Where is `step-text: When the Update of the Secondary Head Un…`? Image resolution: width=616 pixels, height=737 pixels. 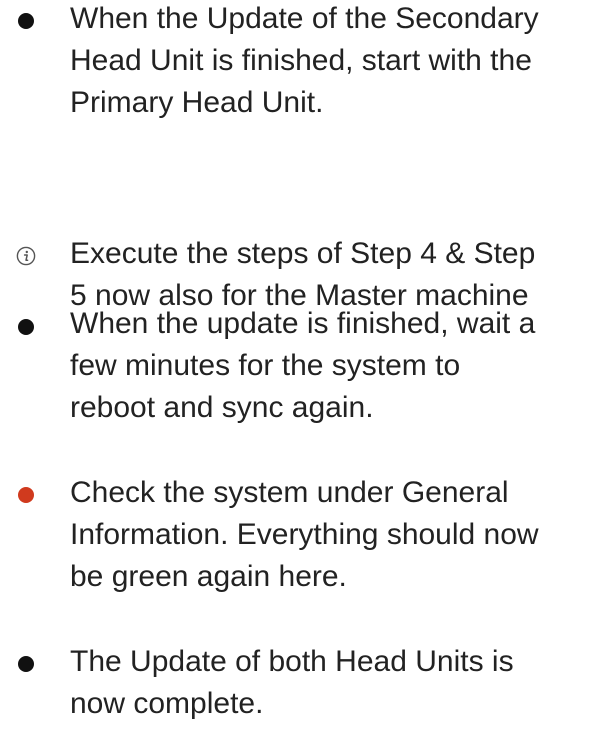
step-text: When the Update of the Secondary Head Un… is located at coordinates (304, 60).